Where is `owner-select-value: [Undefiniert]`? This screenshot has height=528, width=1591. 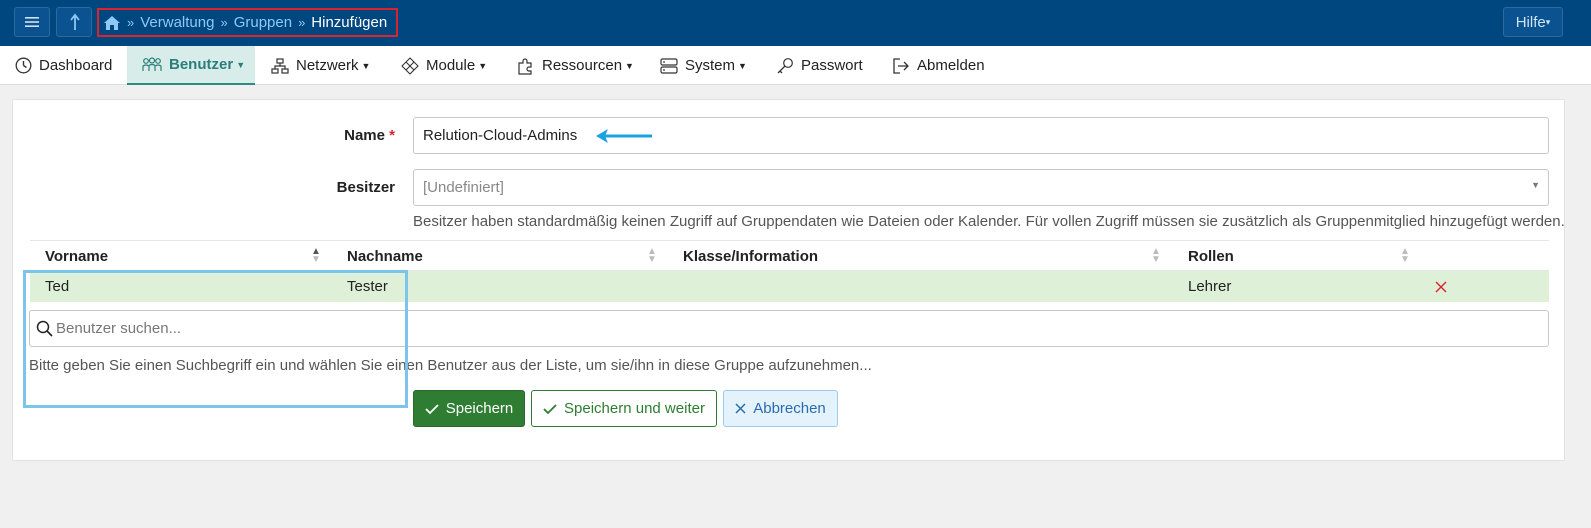
owner-select-value: [Undefiniert] is located at coordinates (463, 187).